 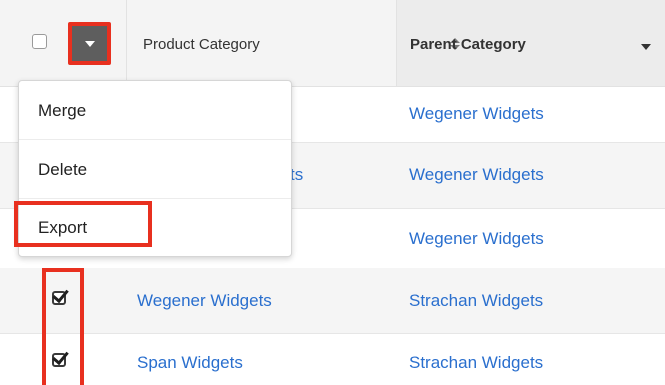 I want to click on table-row: Span Widgets Strachan Widgets, so click(x=332, y=358).